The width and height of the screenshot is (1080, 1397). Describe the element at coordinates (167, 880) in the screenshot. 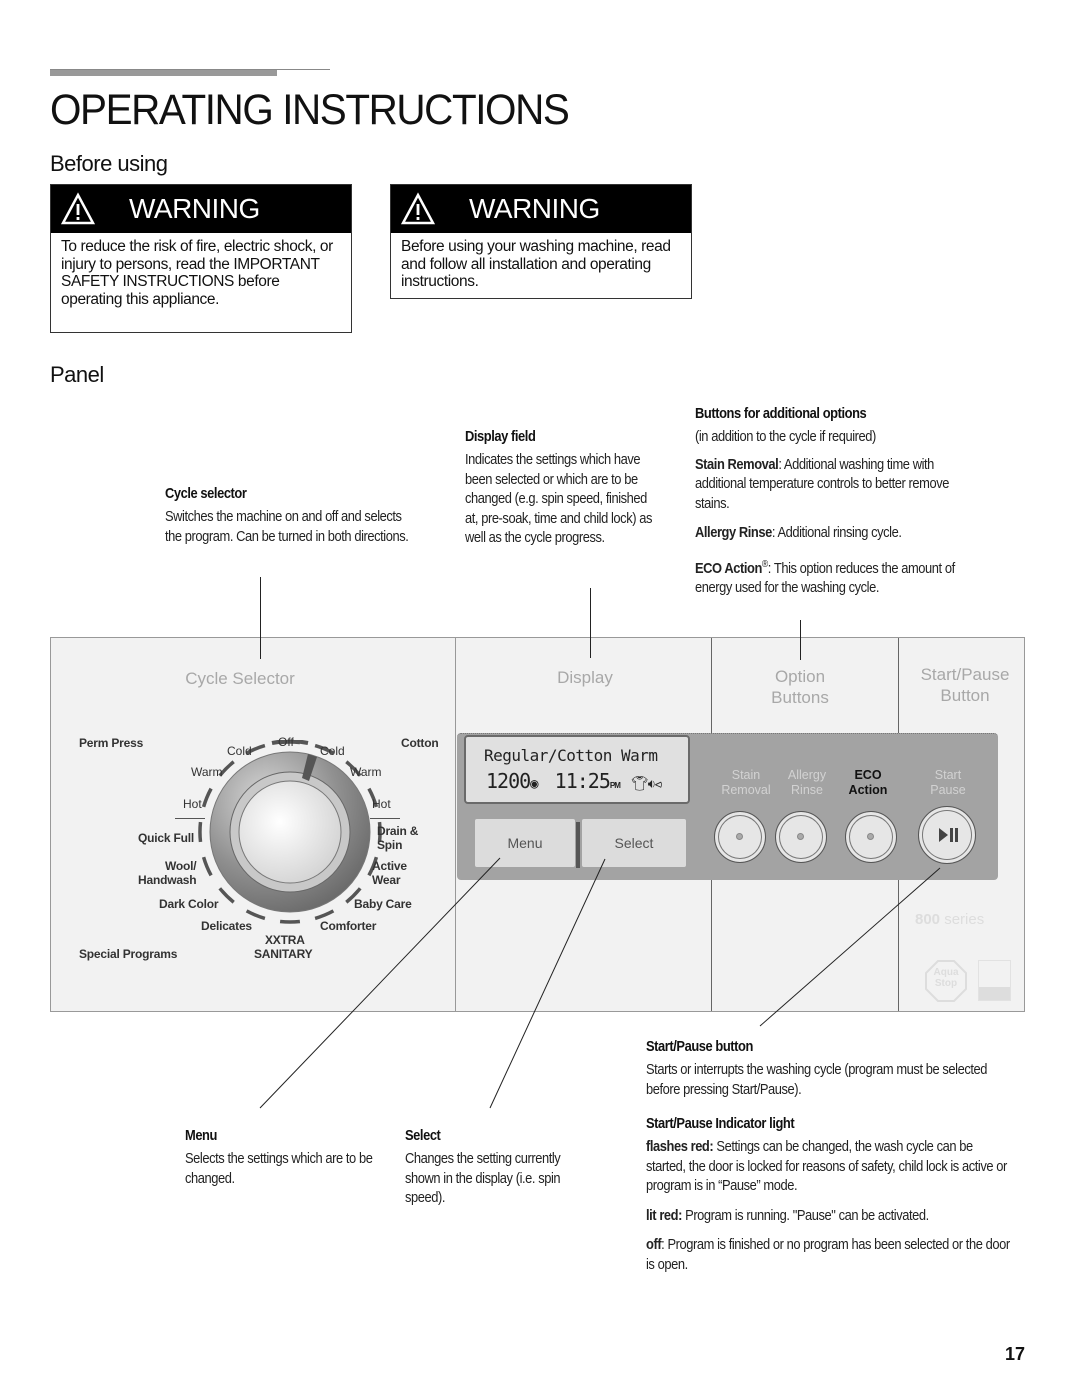

I see `program-label: Handwash` at that location.